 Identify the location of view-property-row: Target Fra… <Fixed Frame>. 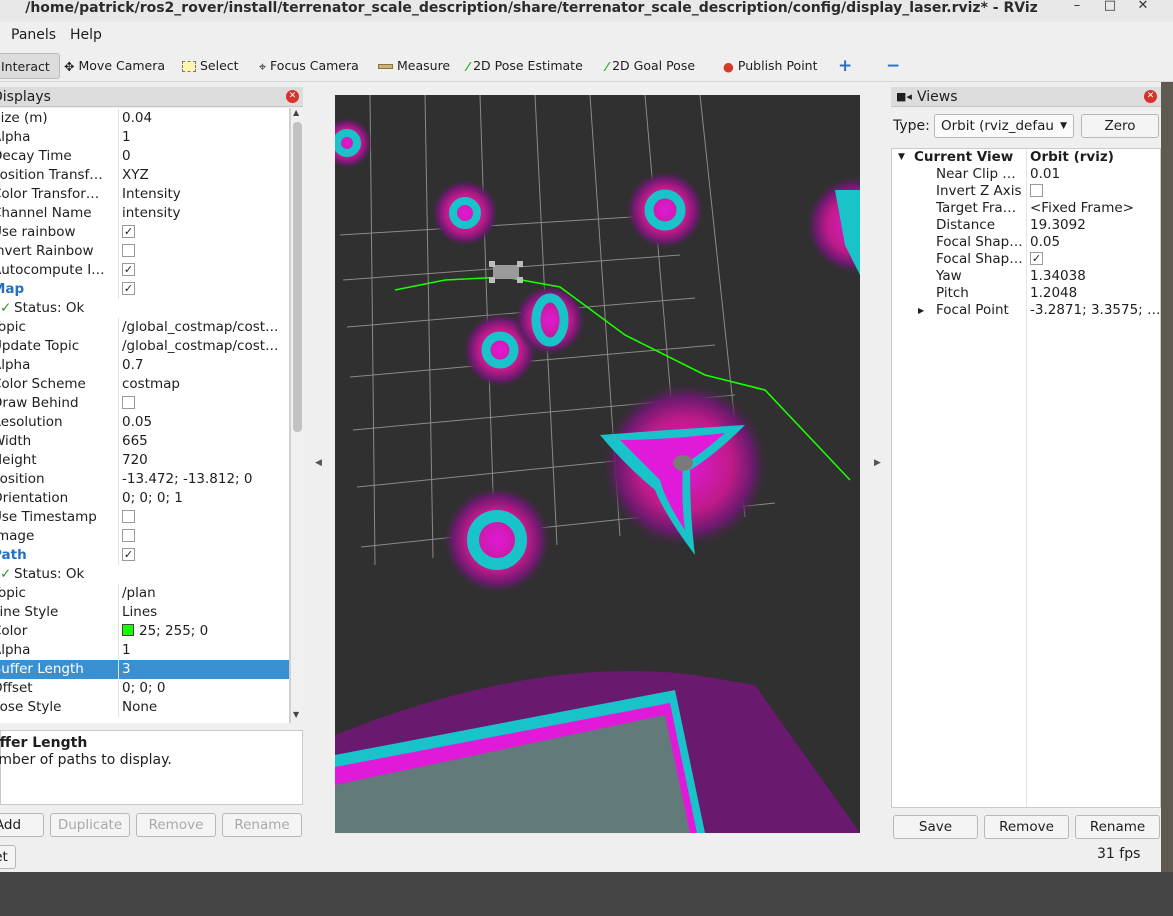
(1026, 208).